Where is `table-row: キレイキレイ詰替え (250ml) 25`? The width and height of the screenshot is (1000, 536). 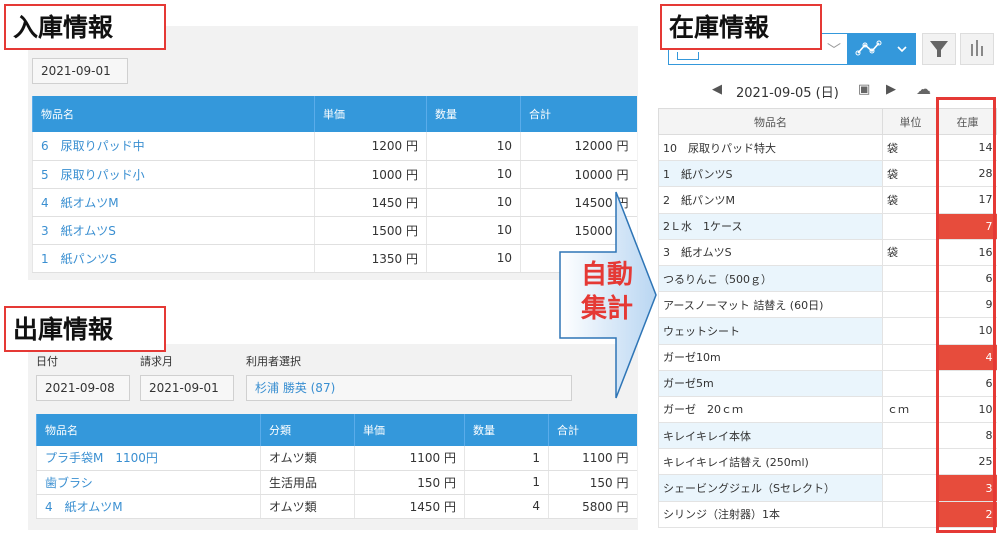
table-row: キレイキレイ詰替え (250ml) 25 is located at coordinates (827, 462).